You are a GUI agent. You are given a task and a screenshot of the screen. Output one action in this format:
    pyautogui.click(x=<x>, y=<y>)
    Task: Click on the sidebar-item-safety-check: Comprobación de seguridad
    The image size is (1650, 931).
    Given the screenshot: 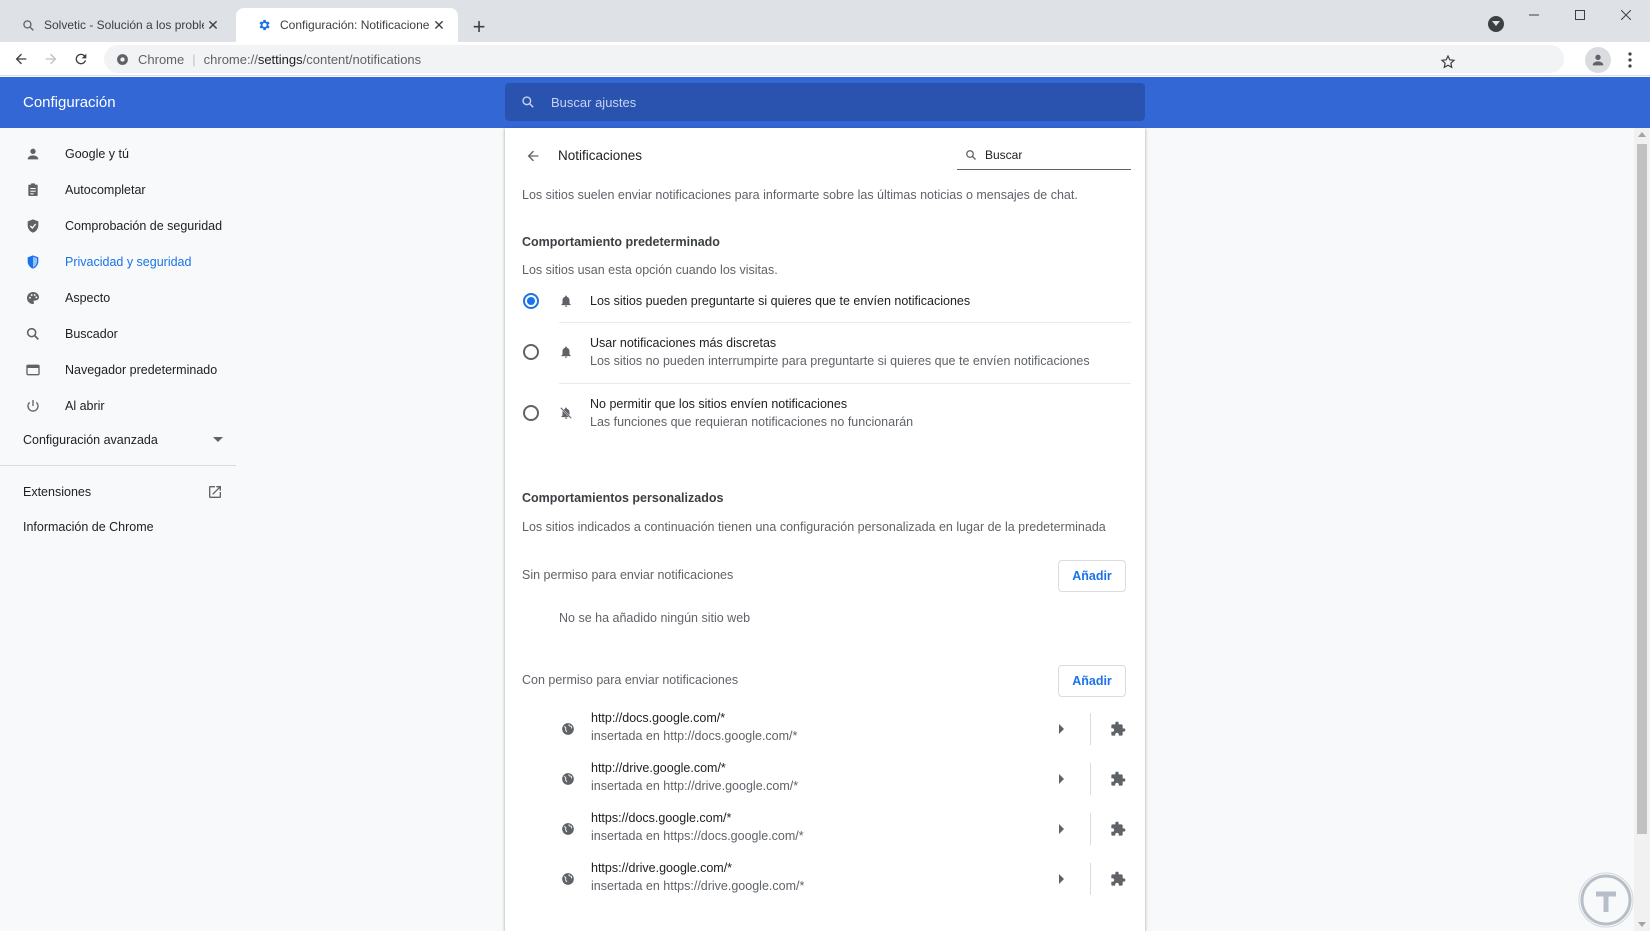 What is the action you would take?
    pyautogui.click(x=118, y=226)
    